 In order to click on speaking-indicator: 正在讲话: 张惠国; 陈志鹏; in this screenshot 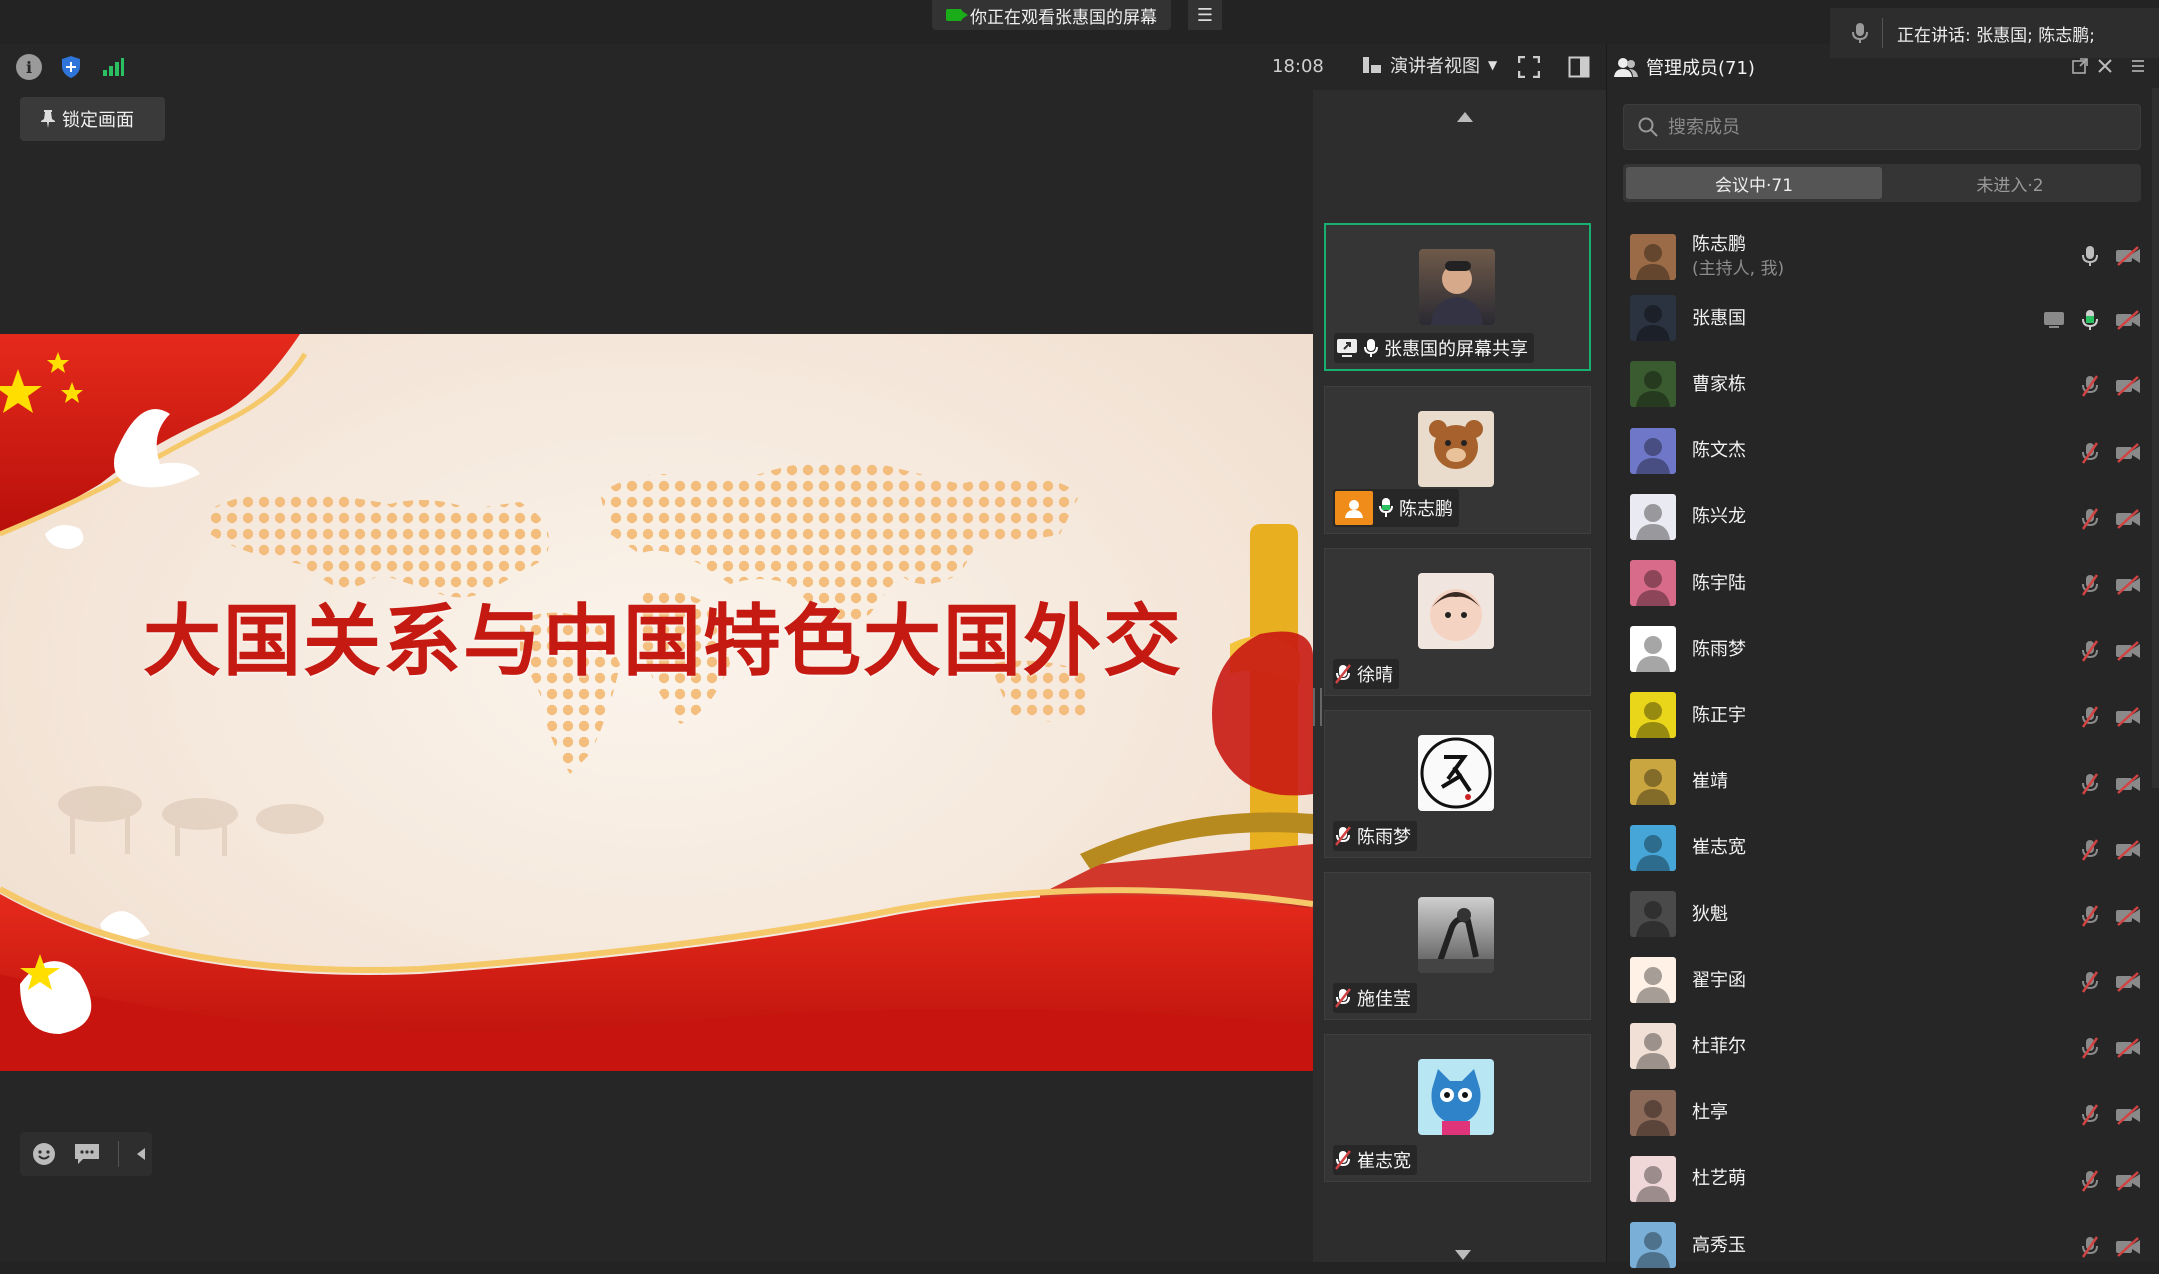, I will do `click(1994, 33)`.